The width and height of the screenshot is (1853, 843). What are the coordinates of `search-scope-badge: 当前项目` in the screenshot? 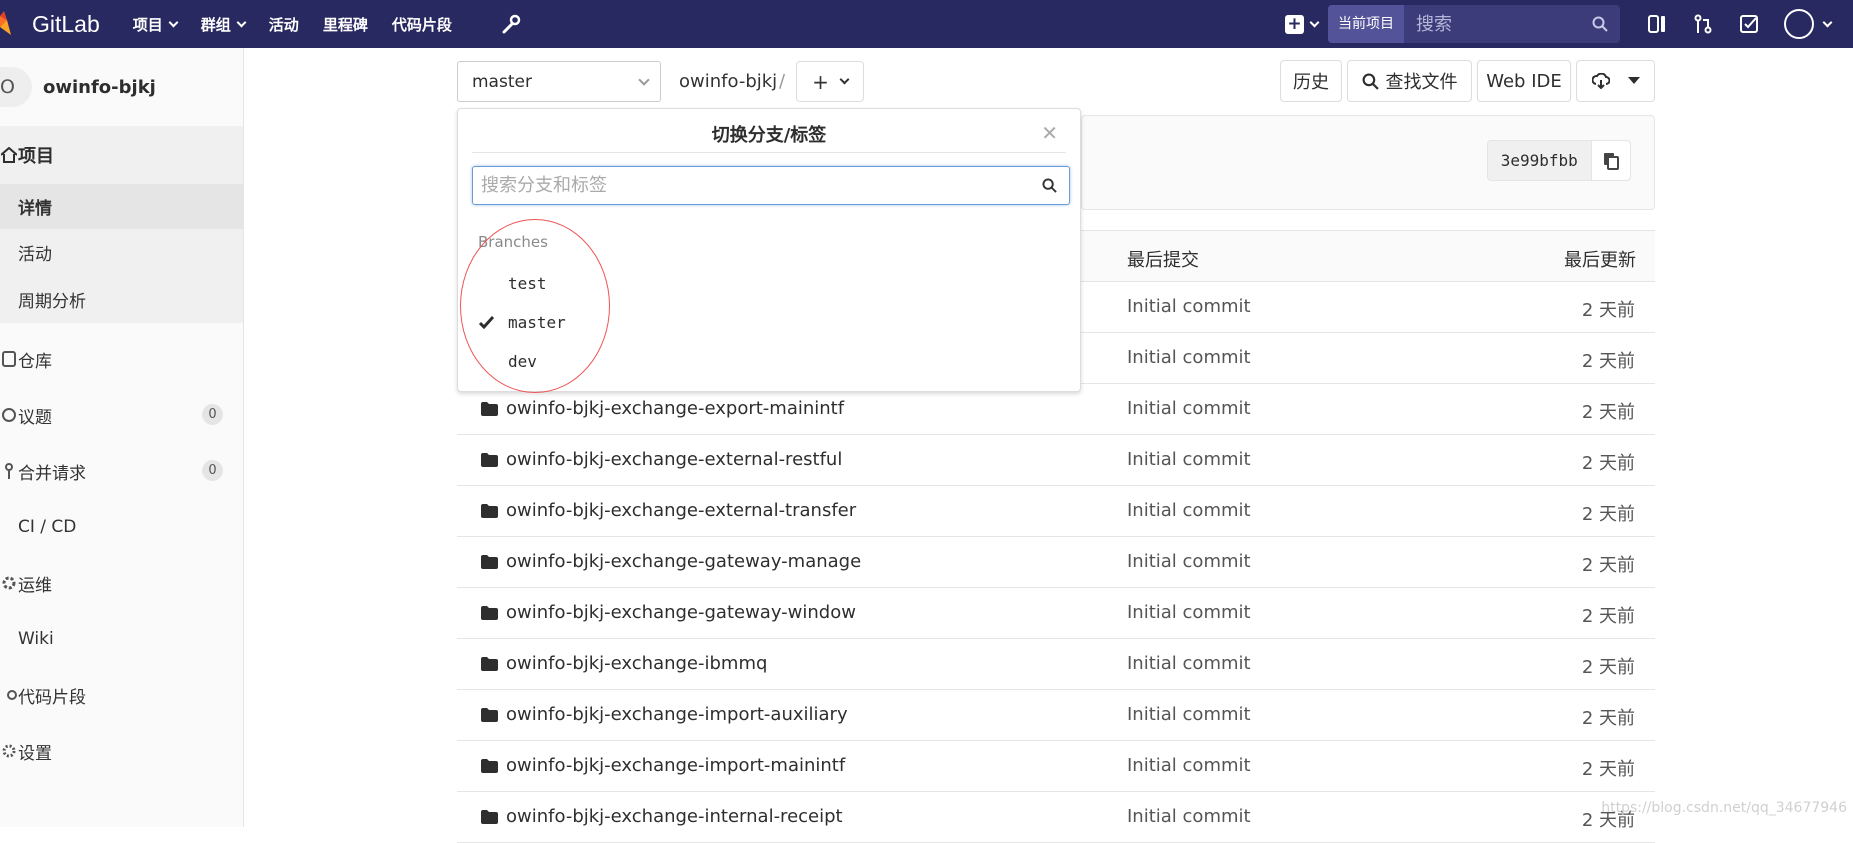 It's located at (1366, 24).